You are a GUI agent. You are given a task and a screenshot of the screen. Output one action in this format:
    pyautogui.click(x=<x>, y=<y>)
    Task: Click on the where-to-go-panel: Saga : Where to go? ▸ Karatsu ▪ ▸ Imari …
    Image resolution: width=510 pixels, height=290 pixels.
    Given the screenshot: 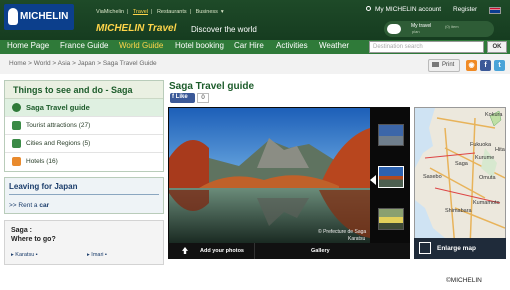 What is the action you would take?
    pyautogui.click(x=84, y=242)
    